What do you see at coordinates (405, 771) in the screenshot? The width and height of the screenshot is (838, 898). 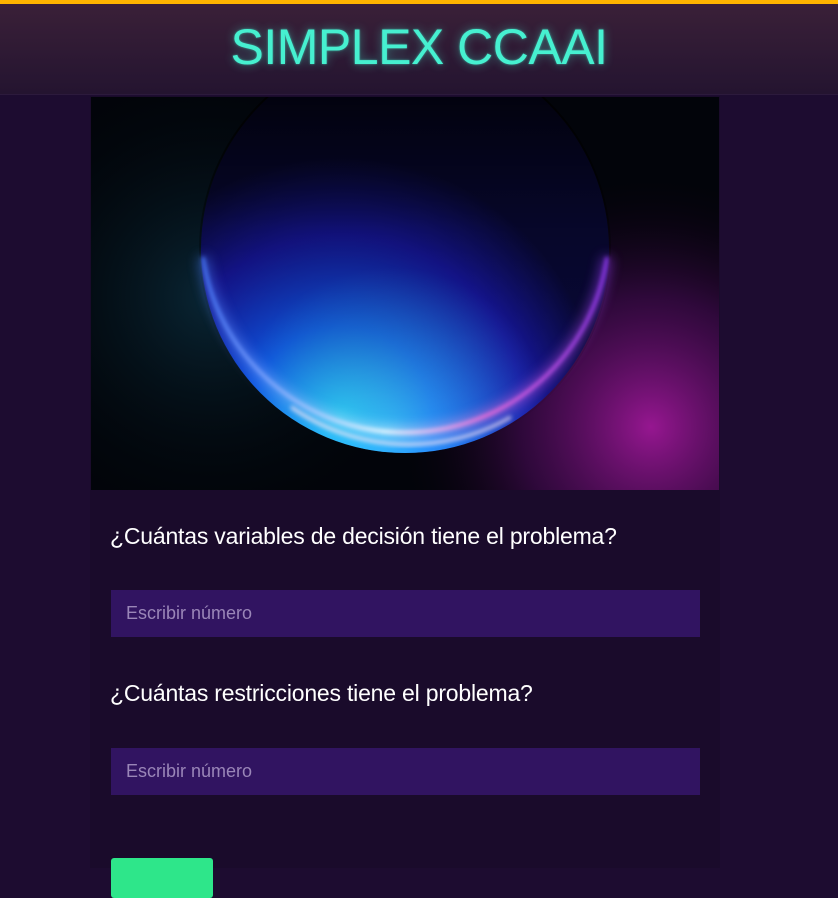 I see `constraints-count-input` at bounding box center [405, 771].